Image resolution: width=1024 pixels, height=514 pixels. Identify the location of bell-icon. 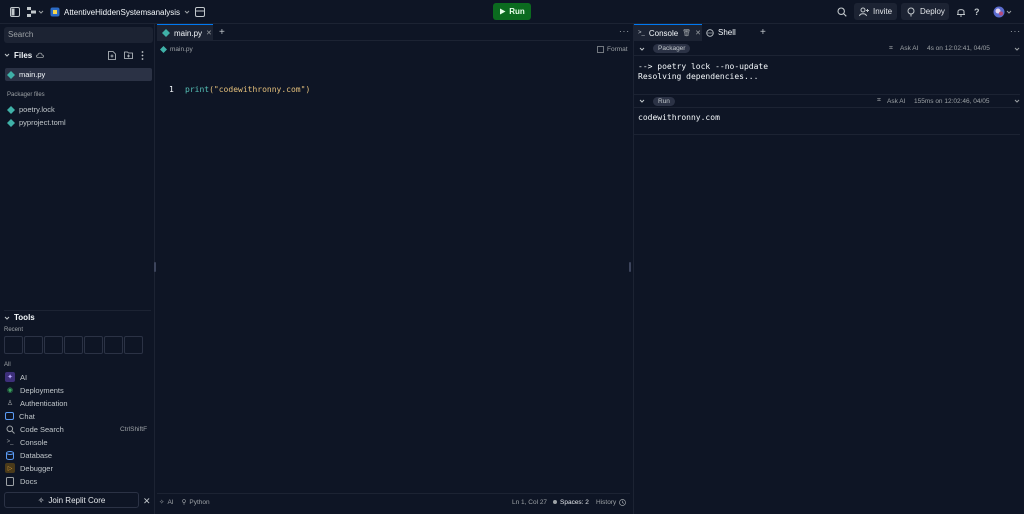
(961, 12).